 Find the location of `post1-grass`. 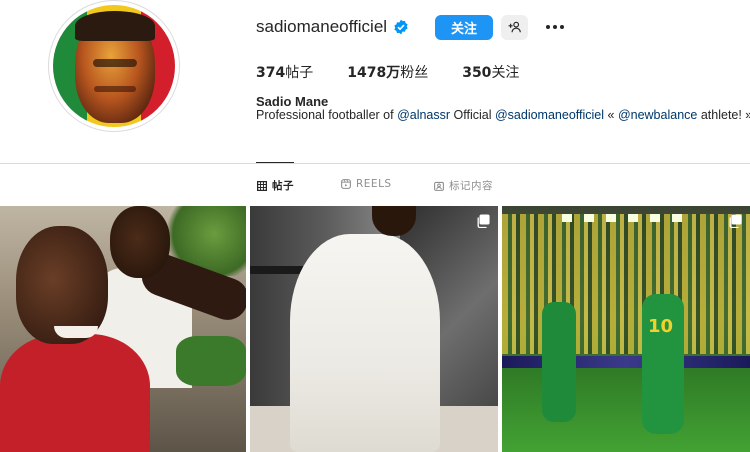

post1-grass is located at coordinates (211, 361).